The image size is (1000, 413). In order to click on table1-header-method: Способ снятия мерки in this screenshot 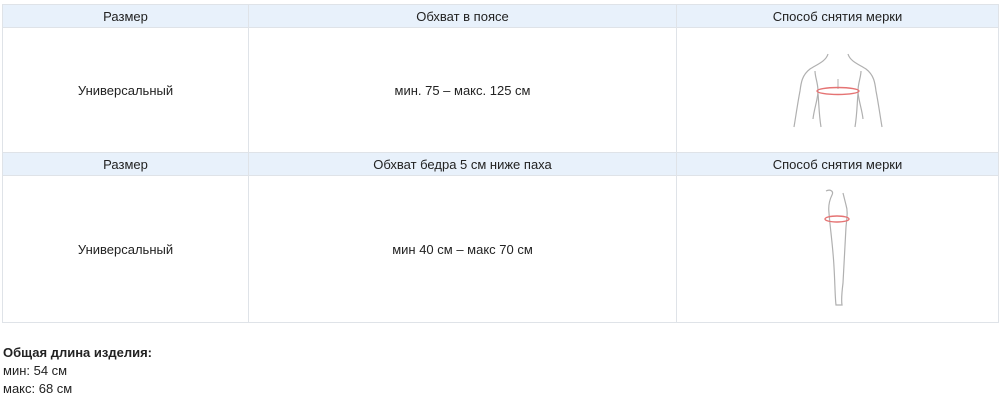, I will do `click(837, 16)`.